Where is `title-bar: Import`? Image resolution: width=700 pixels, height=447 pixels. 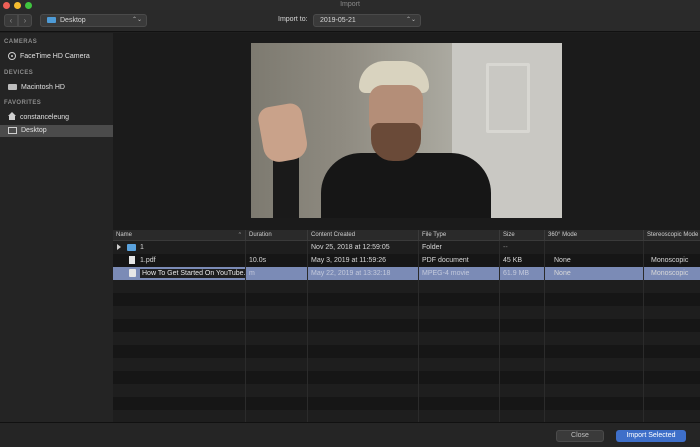
title-bar: Import is located at coordinates (350, 5).